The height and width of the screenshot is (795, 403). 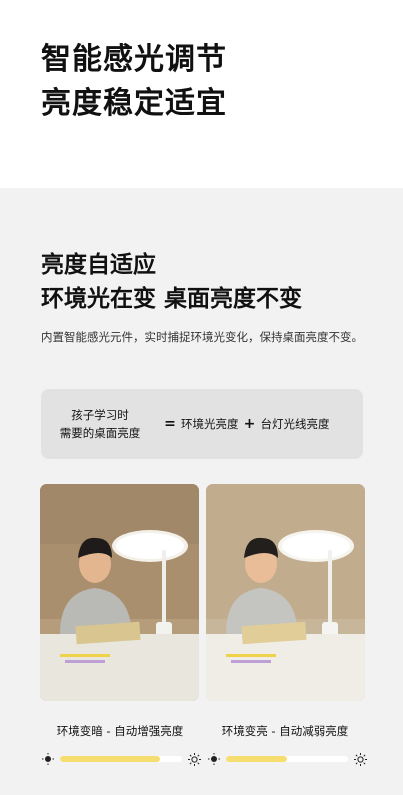 I want to click on caption-dim: 环境变暗 - 自动增强亮度, so click(x=120, y=731).